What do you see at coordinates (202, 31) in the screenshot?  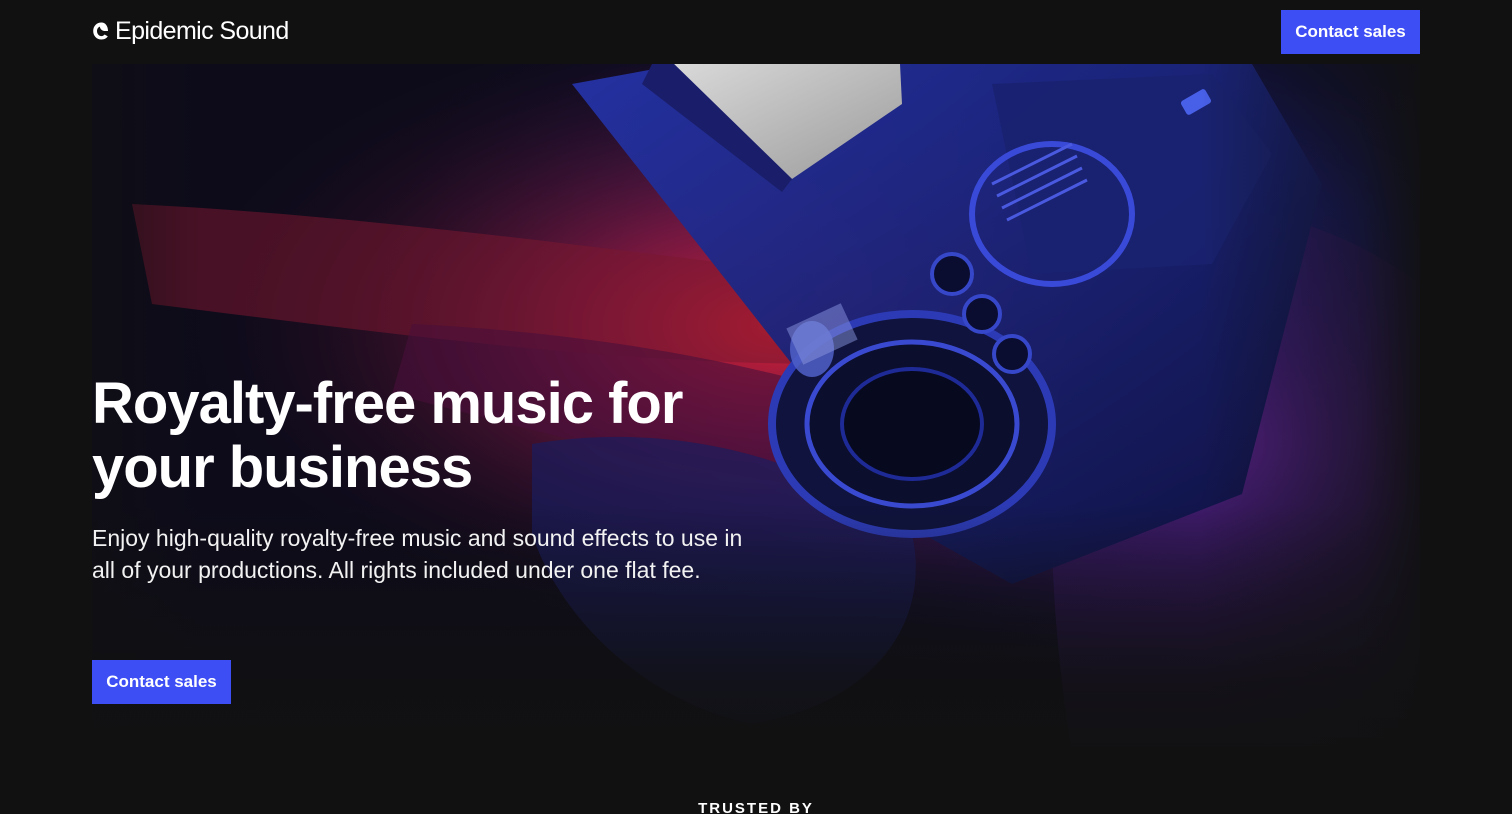 I see `logo-text: Epidemic Sound` at bounding box center [202, 31].